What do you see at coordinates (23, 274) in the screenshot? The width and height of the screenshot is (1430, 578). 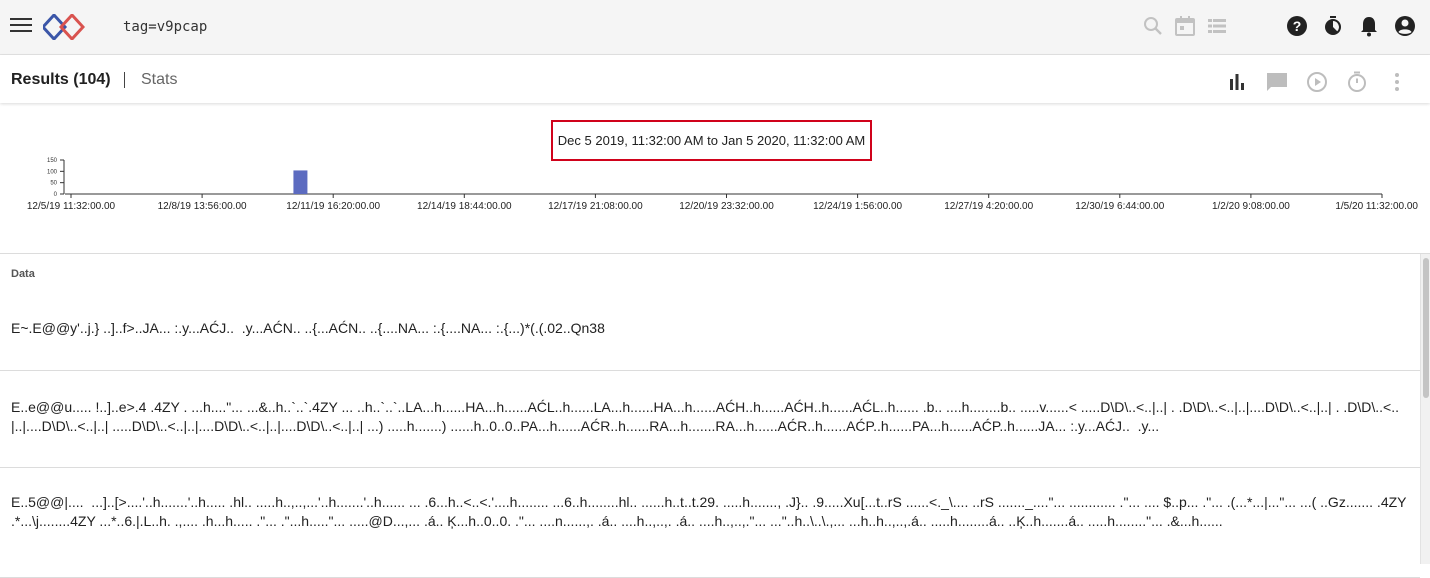 I see `data-column-header: Data` at bounding box center [23, 274].